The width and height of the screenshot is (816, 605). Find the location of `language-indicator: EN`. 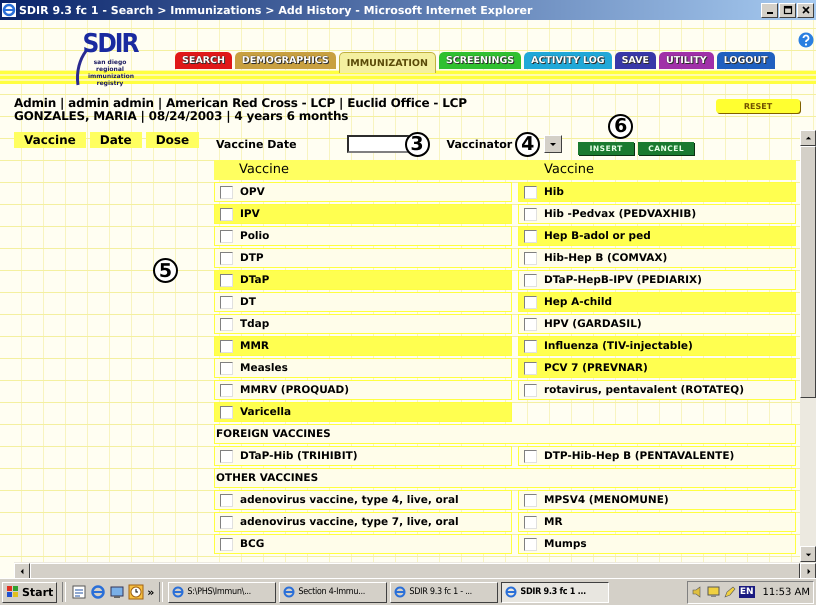

language-indicator: EN is located at coordinates (746, 592).